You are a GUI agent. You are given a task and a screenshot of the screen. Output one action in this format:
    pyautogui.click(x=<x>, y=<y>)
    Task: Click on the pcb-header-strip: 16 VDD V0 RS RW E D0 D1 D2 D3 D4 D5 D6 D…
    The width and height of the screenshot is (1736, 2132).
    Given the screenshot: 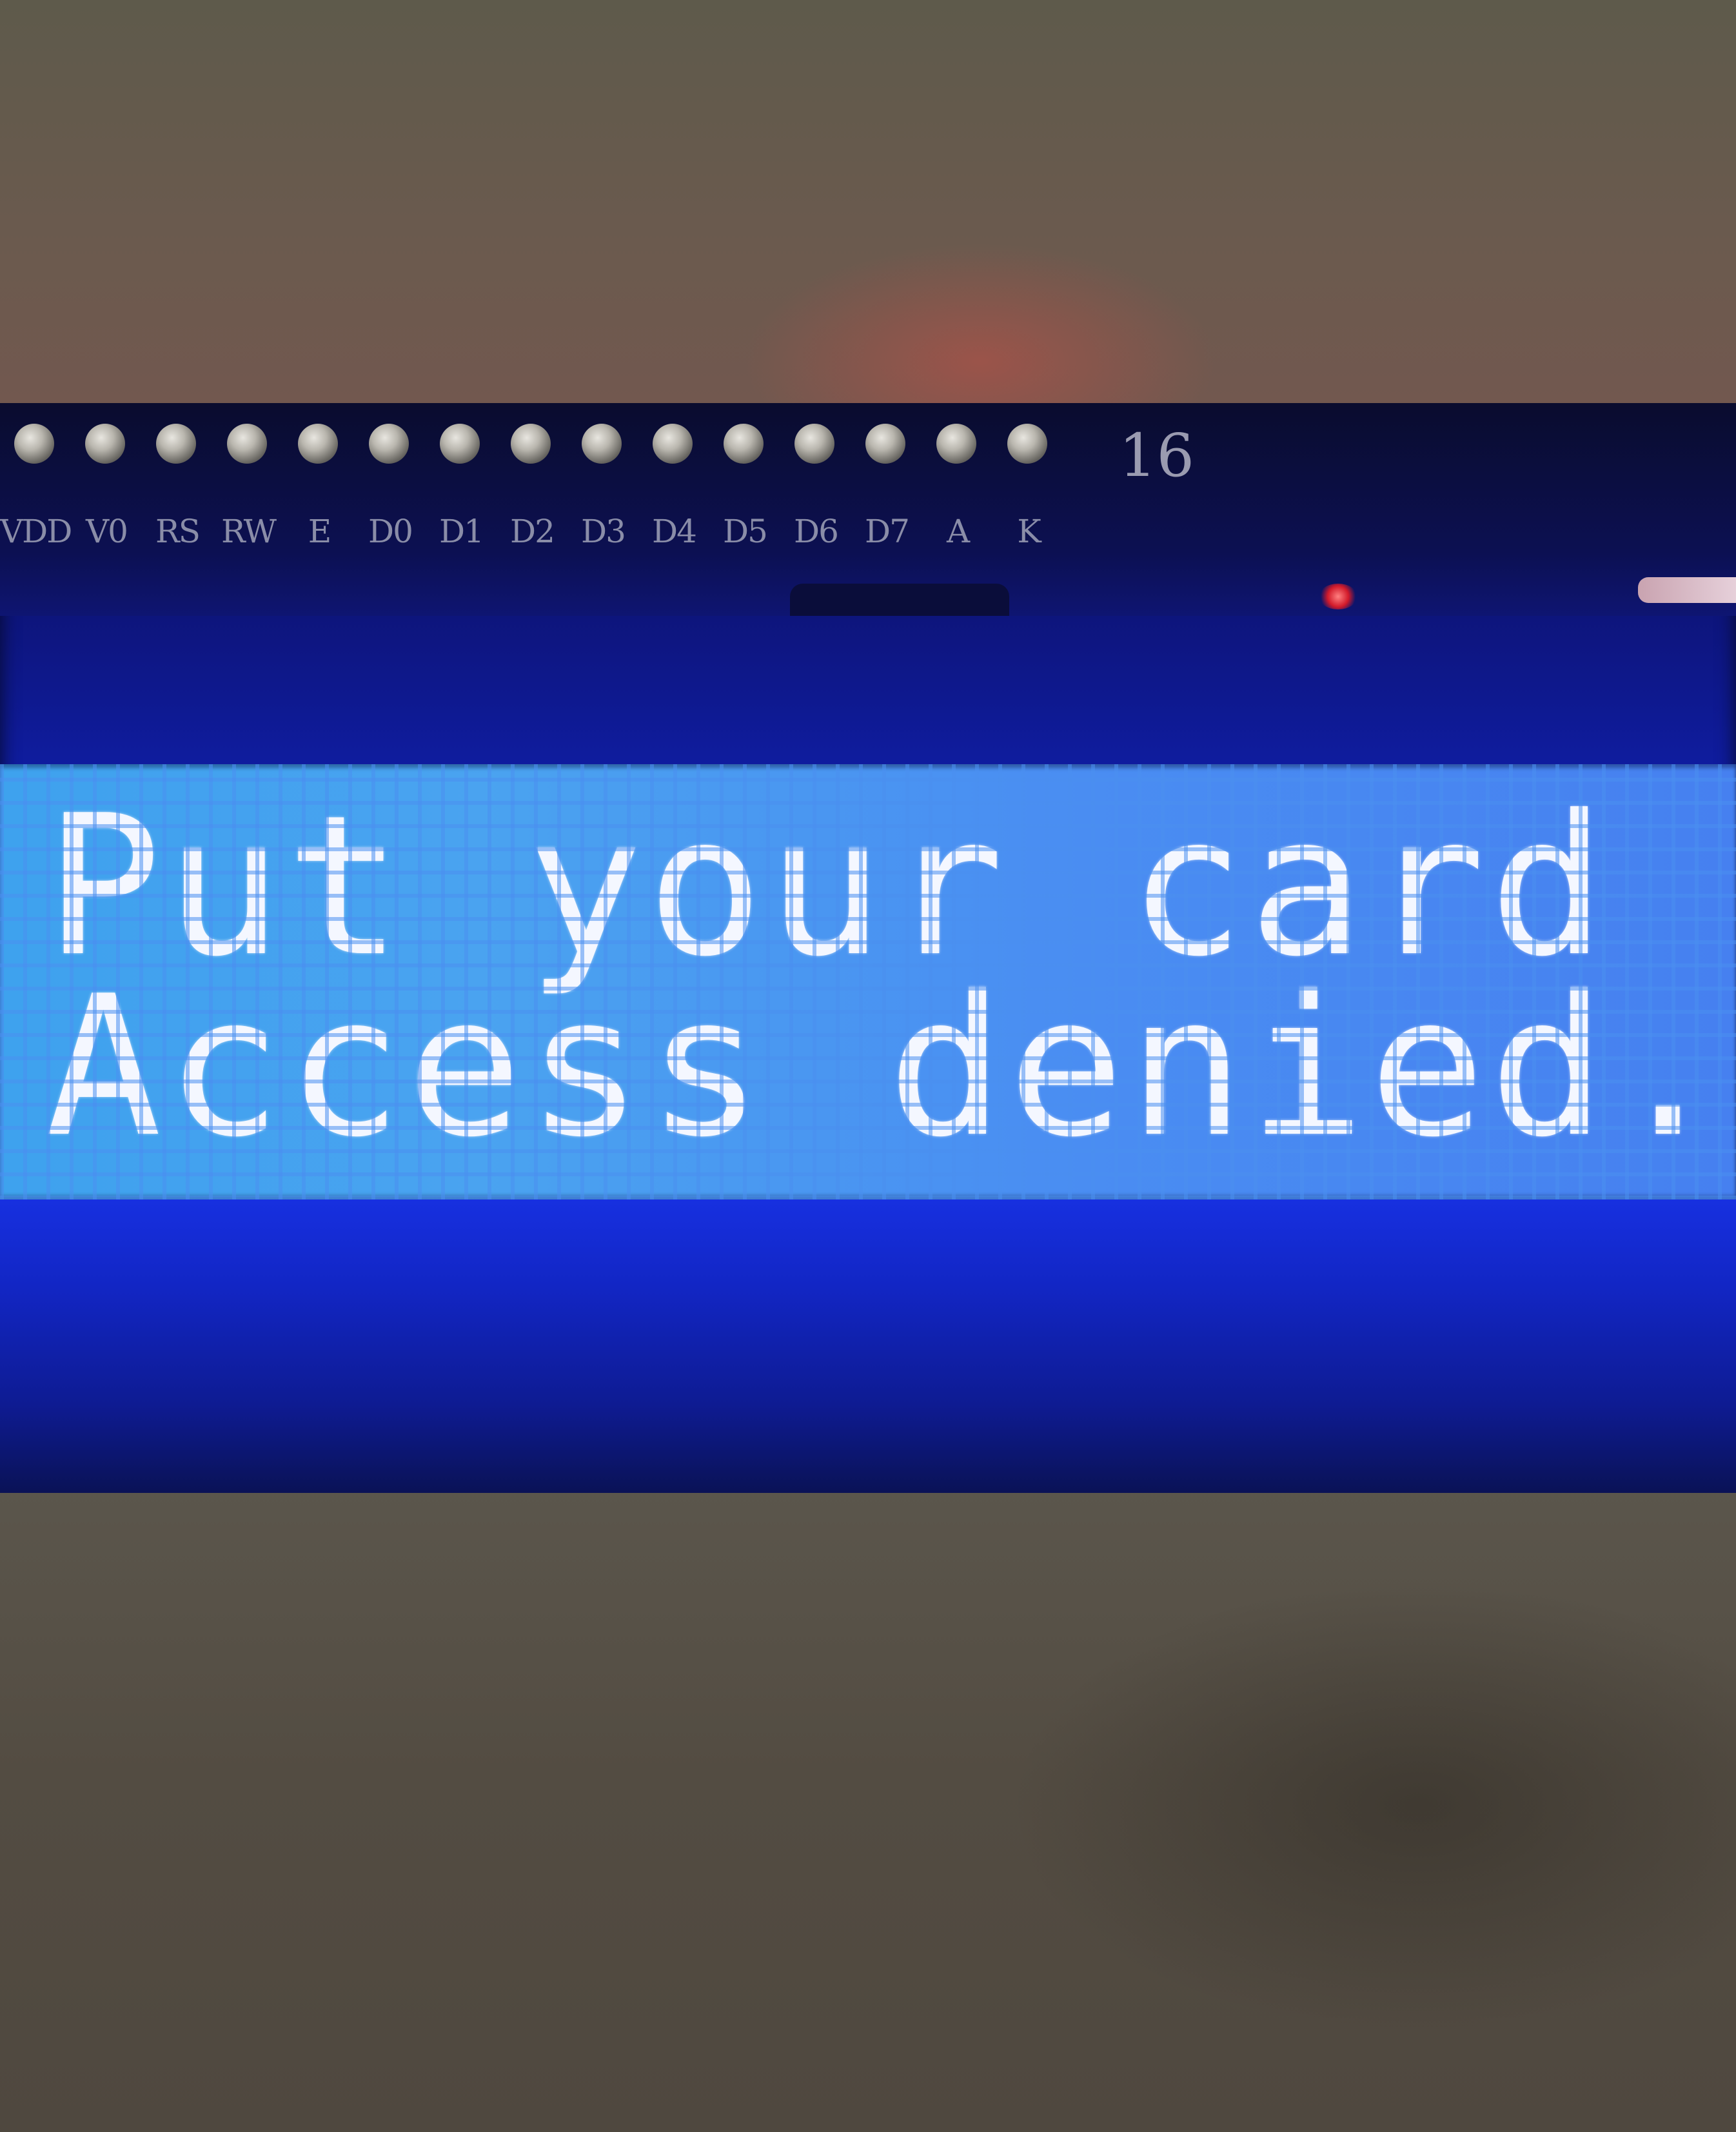 What is the action you would take?
    pyautogui.click(x=868, y=509)
    